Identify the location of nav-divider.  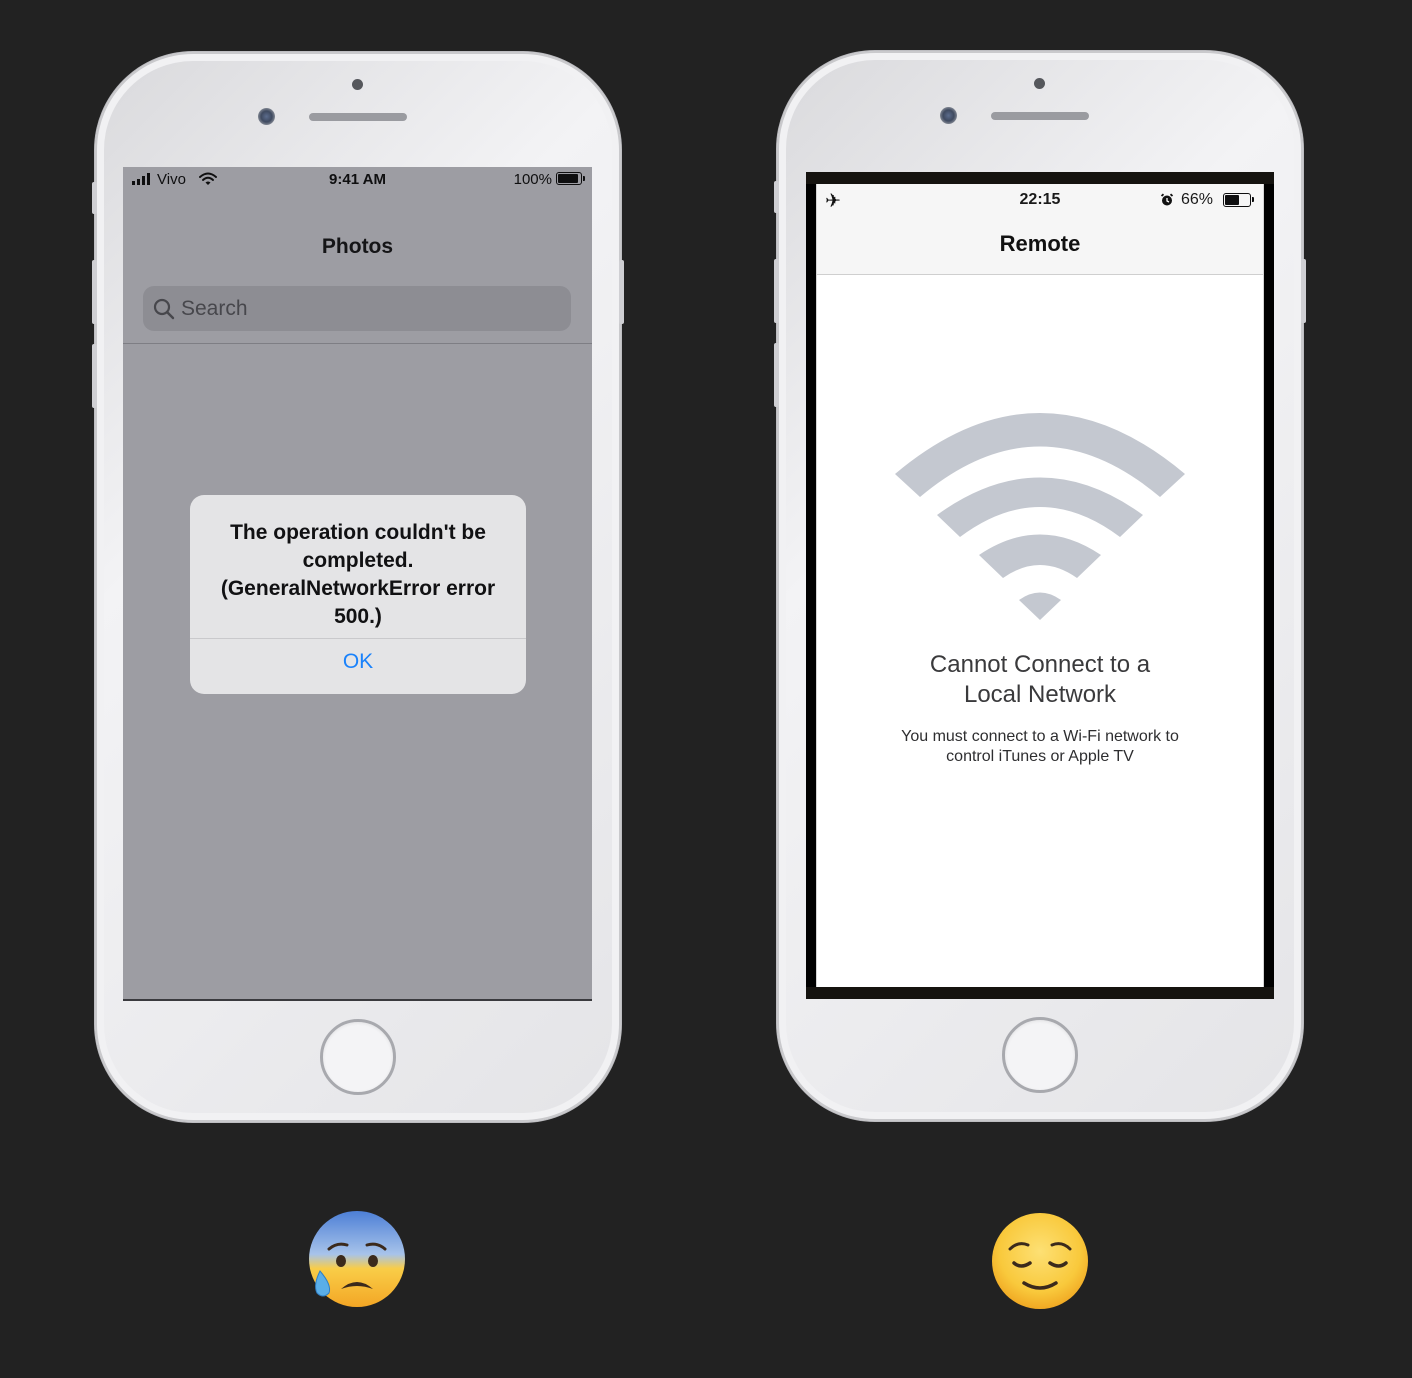
(357, 343).